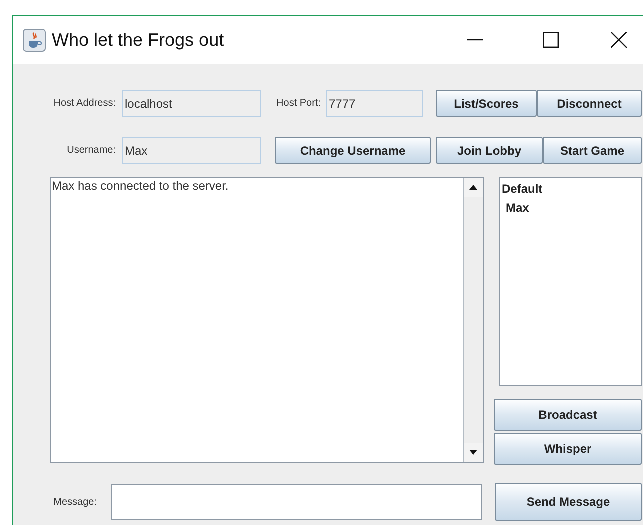 The height and width of the screenshot is (525, 643). Describe the element at coordinates (298, 103) in the screenshot. I see `field-label: Host Port:` at that location.